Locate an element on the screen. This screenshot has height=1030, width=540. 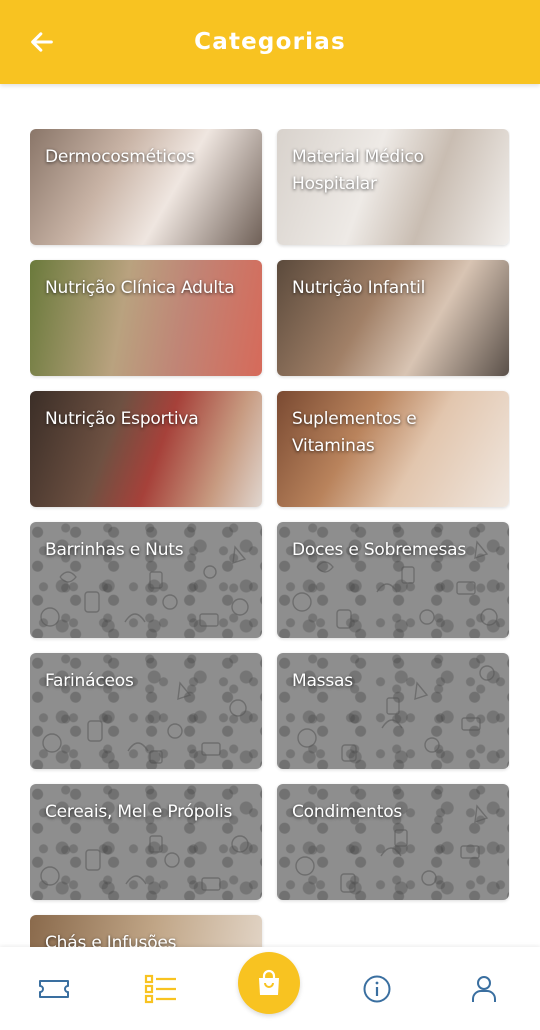
category-card-doces-e-sobremesas: Doces e Sobremesas is located at coordinates (393, 580).